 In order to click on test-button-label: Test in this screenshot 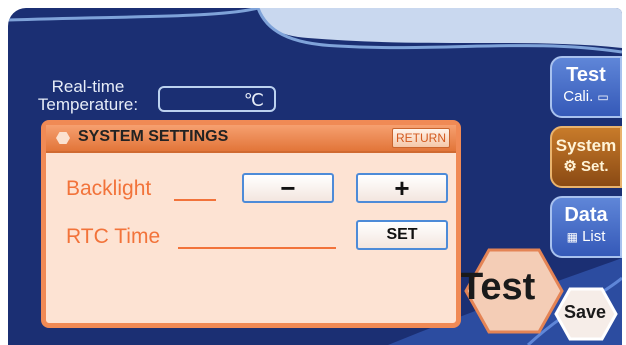, I will do `click(498, 287)`.